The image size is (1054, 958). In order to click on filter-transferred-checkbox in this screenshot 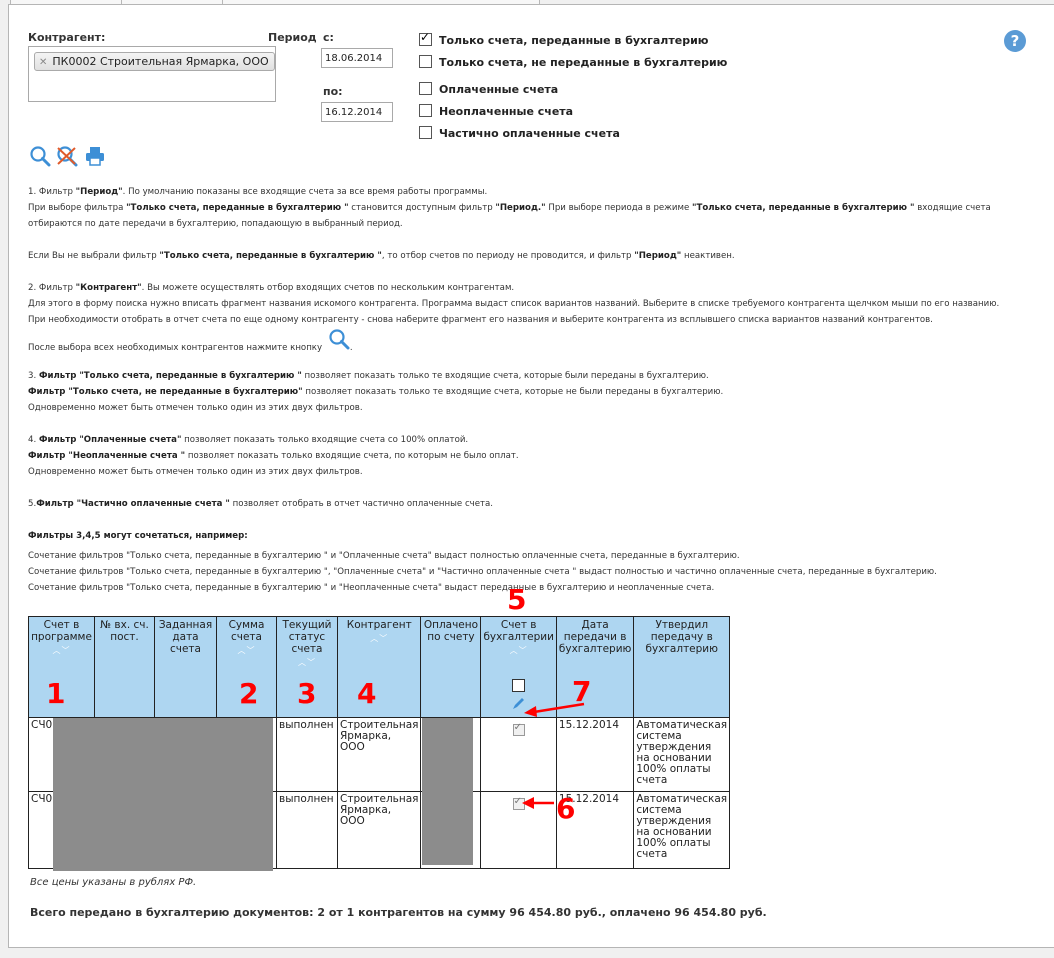, I will do `click(425, 38)`.